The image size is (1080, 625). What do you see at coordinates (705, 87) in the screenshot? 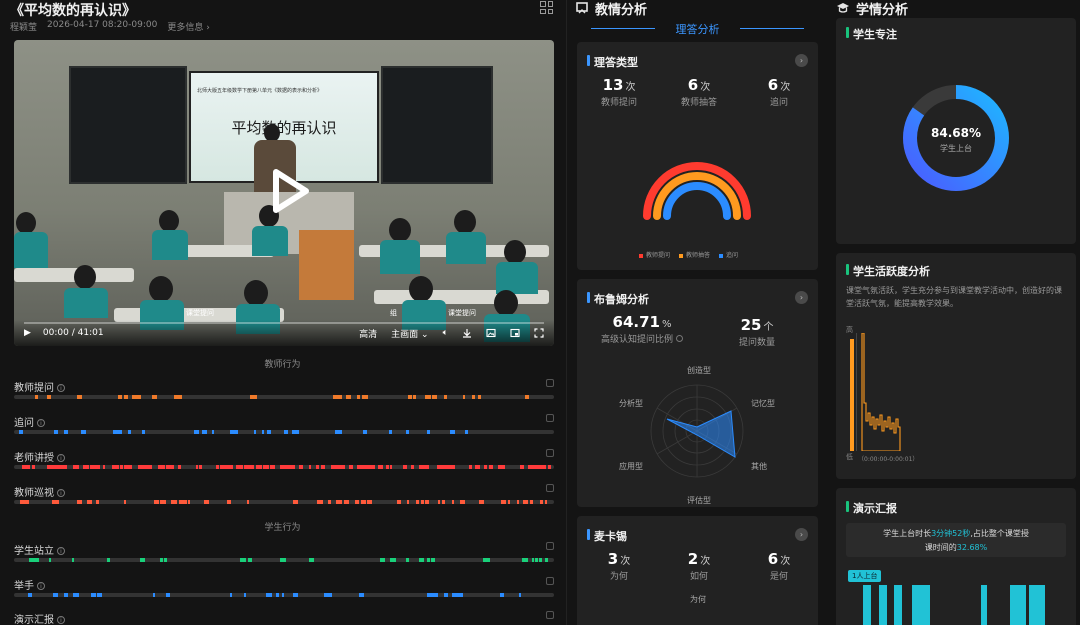
I see `stat-unit: 次` at bounding box center [705, 87].